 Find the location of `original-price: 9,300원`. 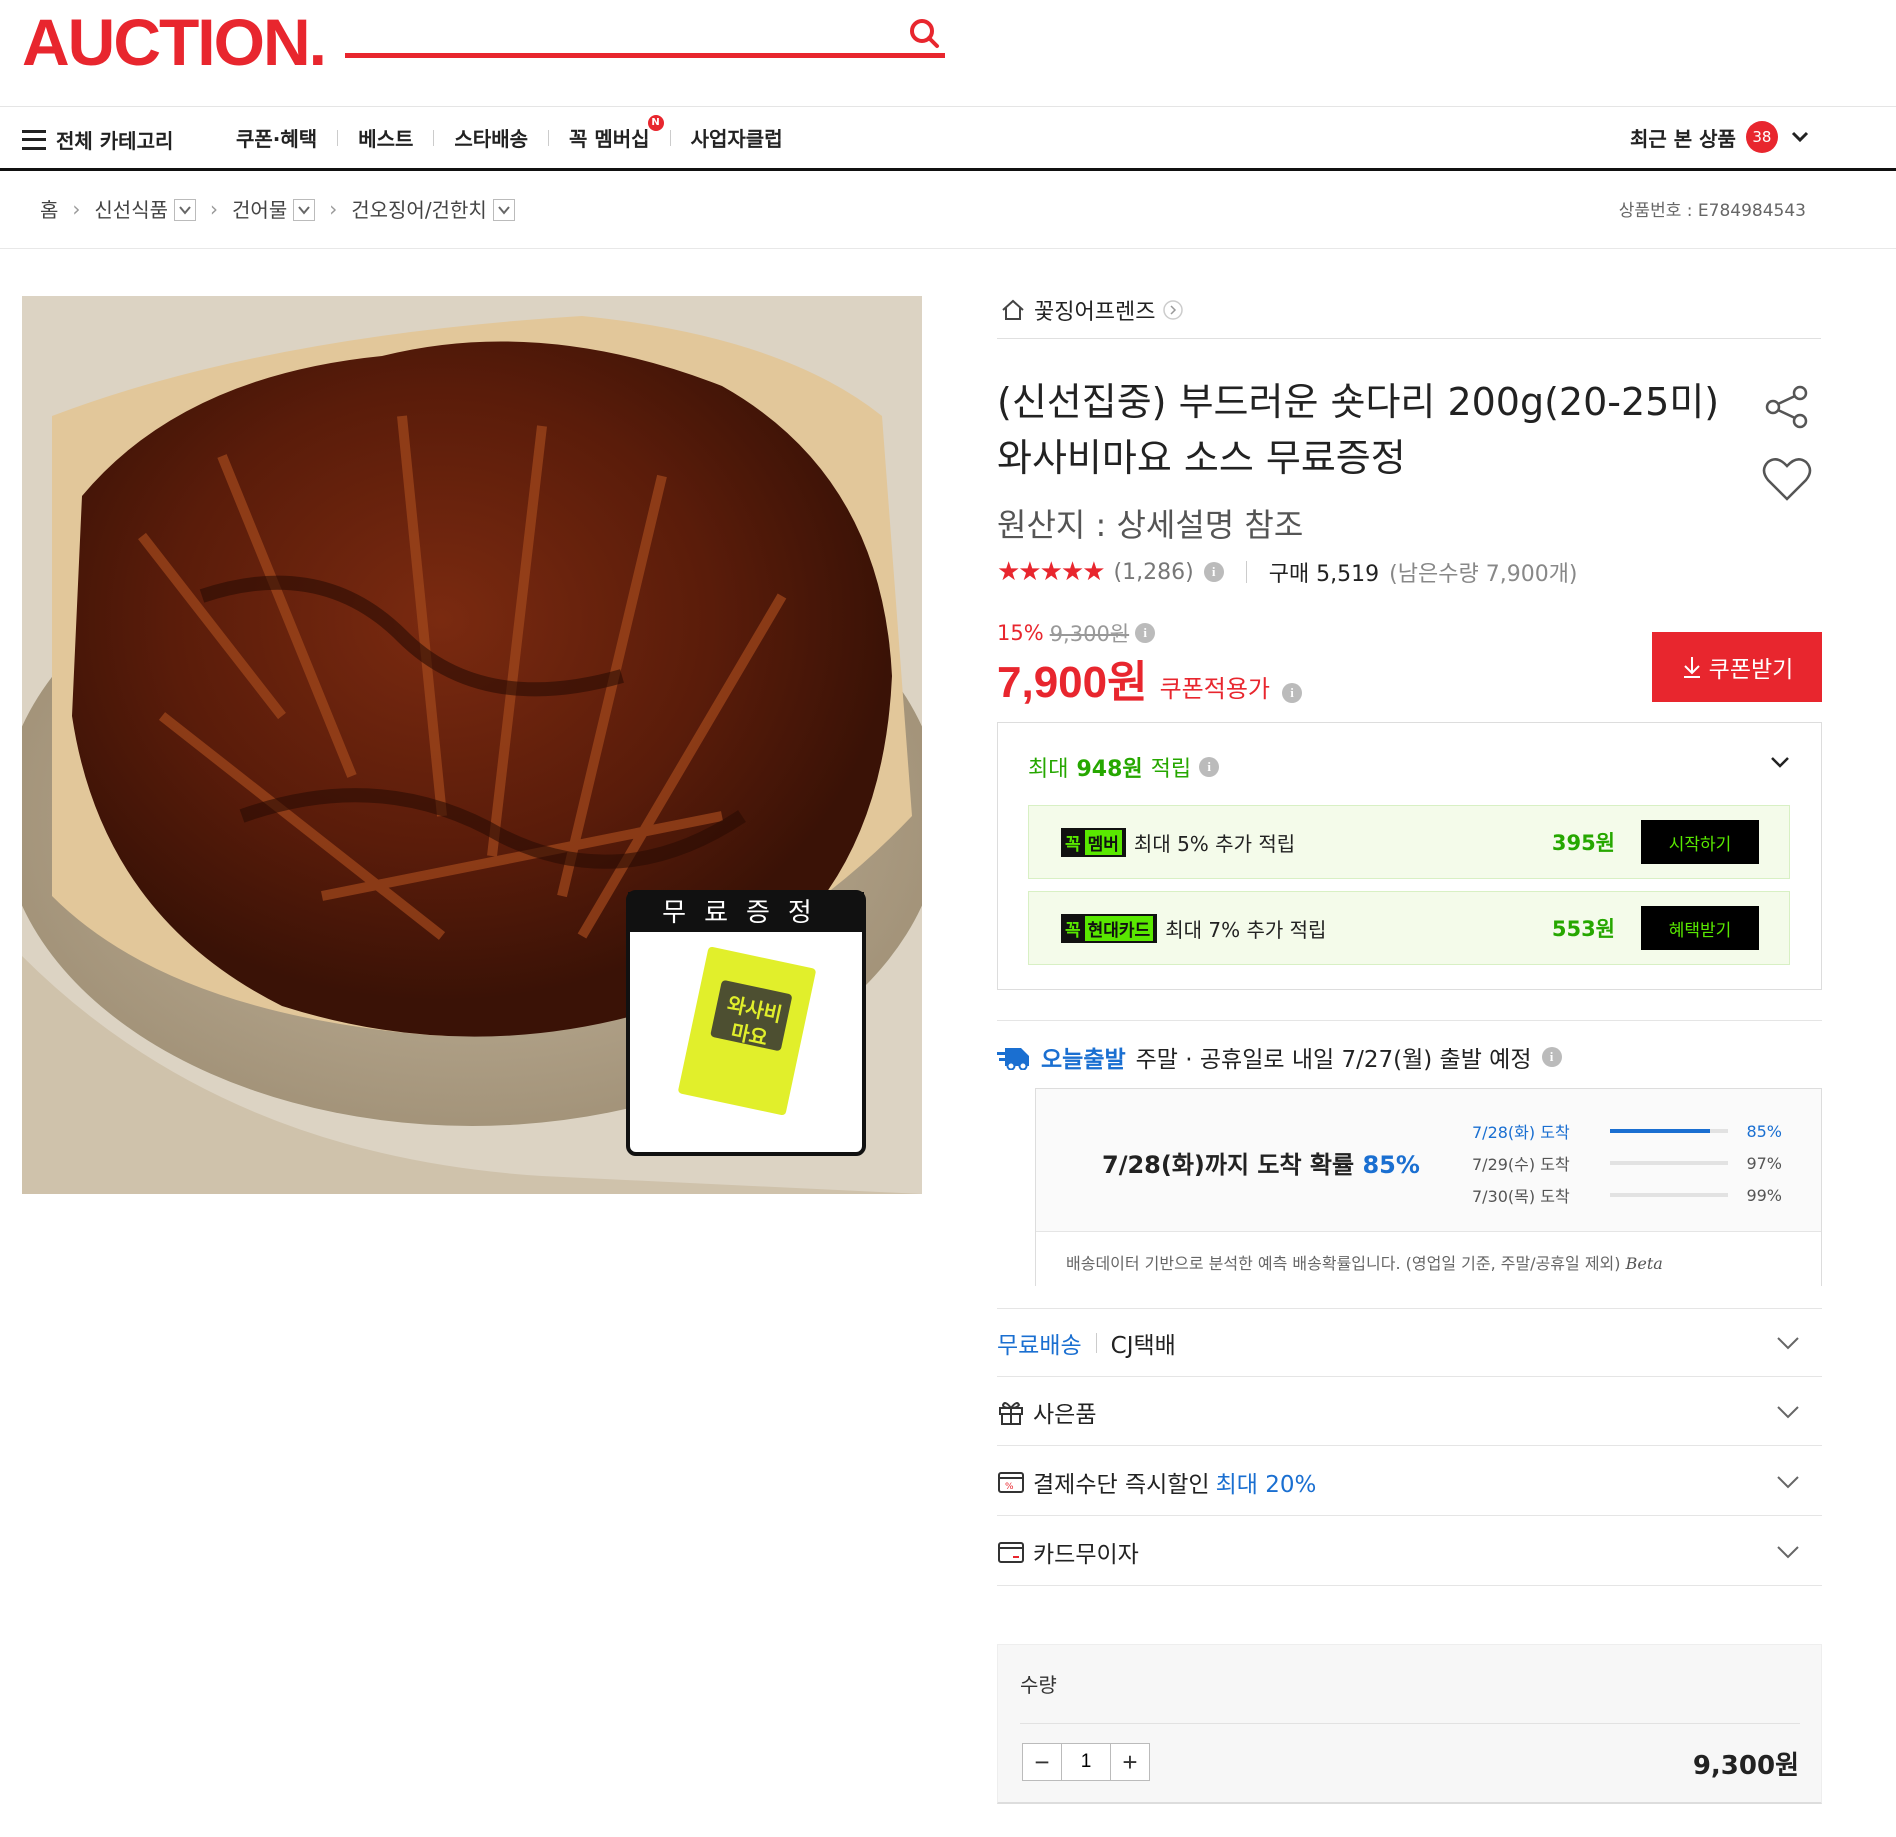

original-price: 9,300원 is located at coordinates (1089, 634).